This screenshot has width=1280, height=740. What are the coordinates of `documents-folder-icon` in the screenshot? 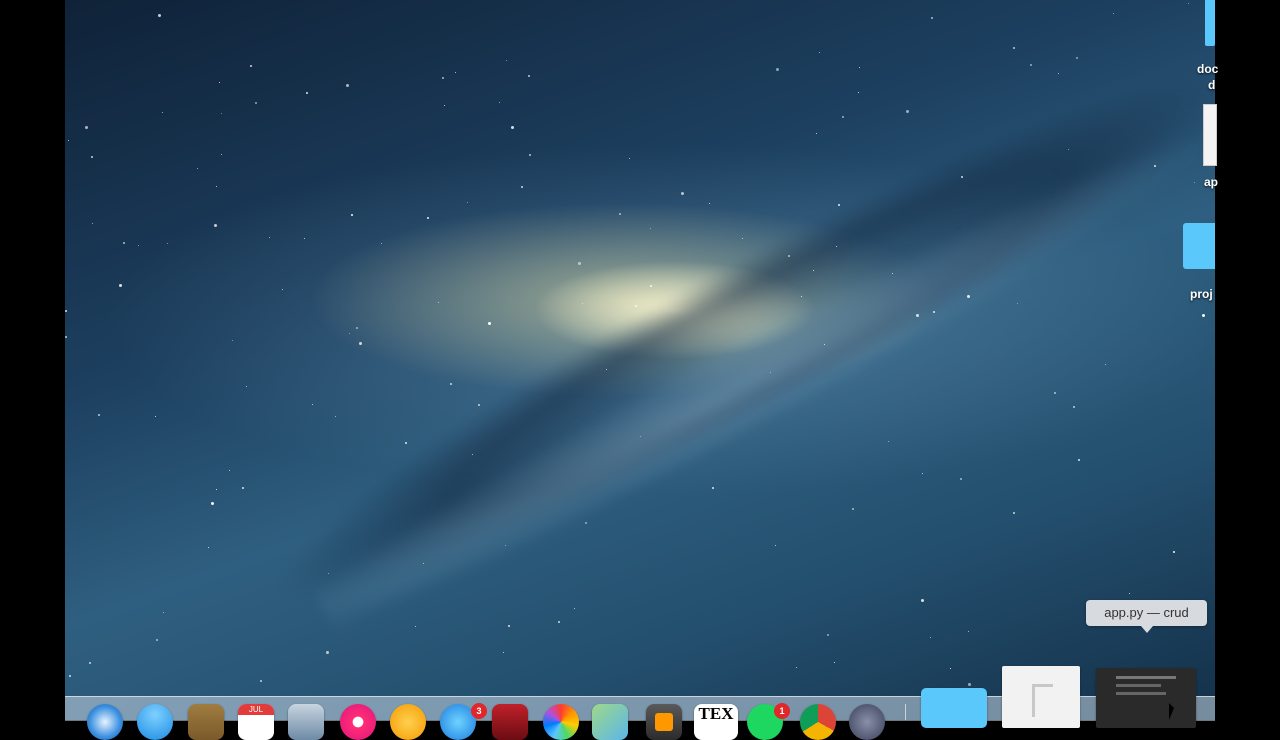 It's located at (1210, 23).